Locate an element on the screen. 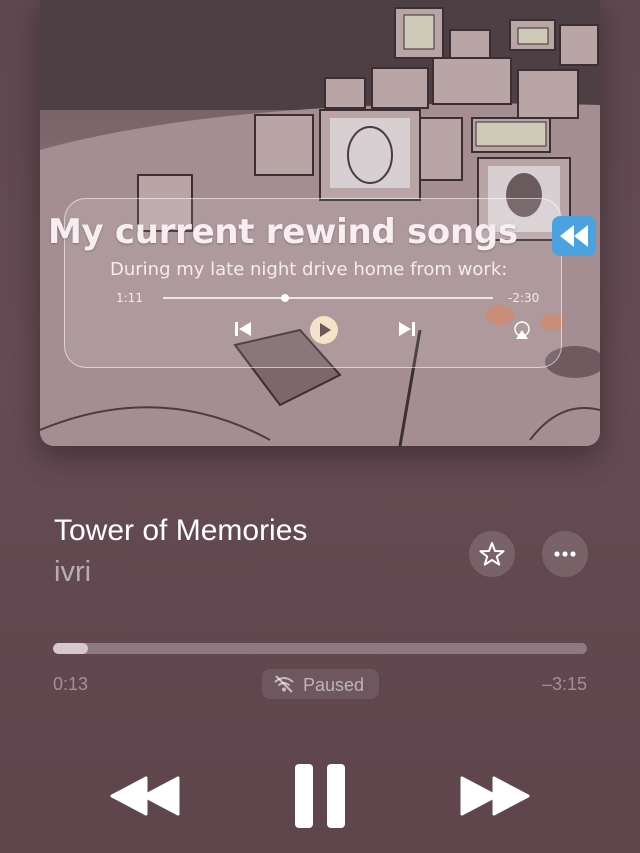 Image resolution: width=640 pixels, height=853 pixels. remaining-time: –3:15 is located at coordinates (564, 684).